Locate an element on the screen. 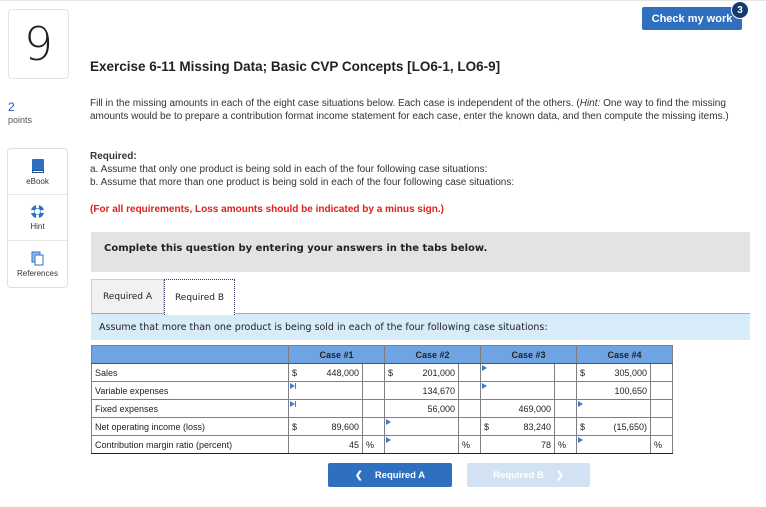 This screenshot has height=507, width=766. row-label: Contribution margin ratio (percent) is located at coordinates (190, 444).